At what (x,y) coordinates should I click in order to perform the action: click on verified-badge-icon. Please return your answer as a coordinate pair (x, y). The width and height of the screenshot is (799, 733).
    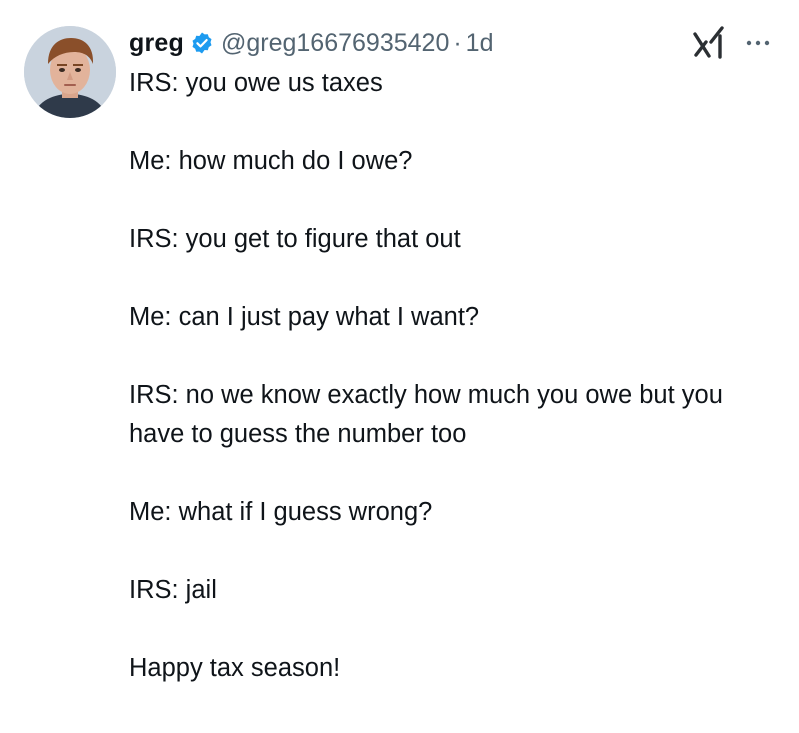
    Looking at the image, I should click on (202, 43).